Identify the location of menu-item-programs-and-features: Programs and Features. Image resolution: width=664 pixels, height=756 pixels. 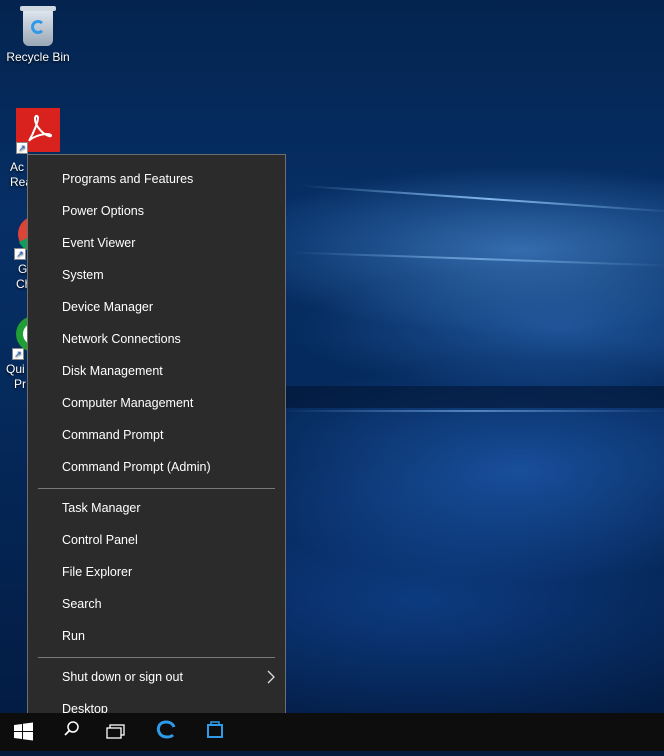
(156, 179).